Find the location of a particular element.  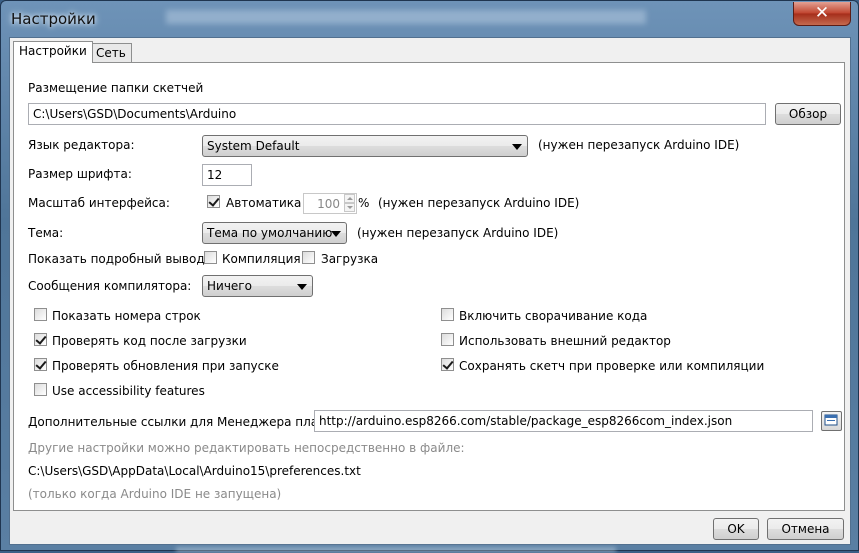

language-select: System Default is located at coordinates (365, 146).